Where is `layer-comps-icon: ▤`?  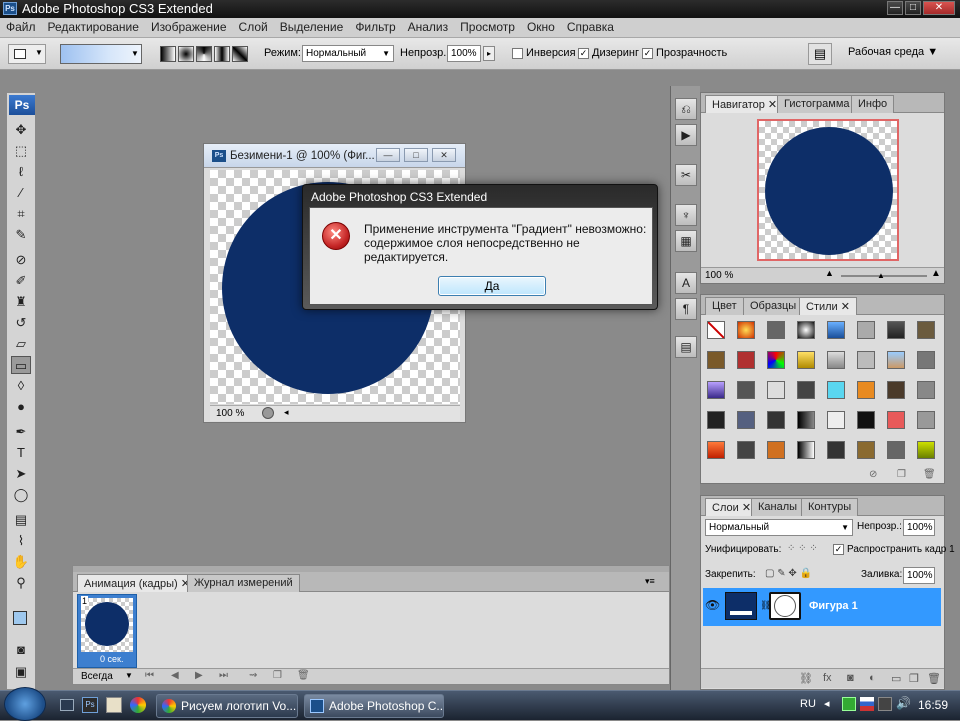
layer-comps-icon: ▤ is located at coordinates (686, 347).